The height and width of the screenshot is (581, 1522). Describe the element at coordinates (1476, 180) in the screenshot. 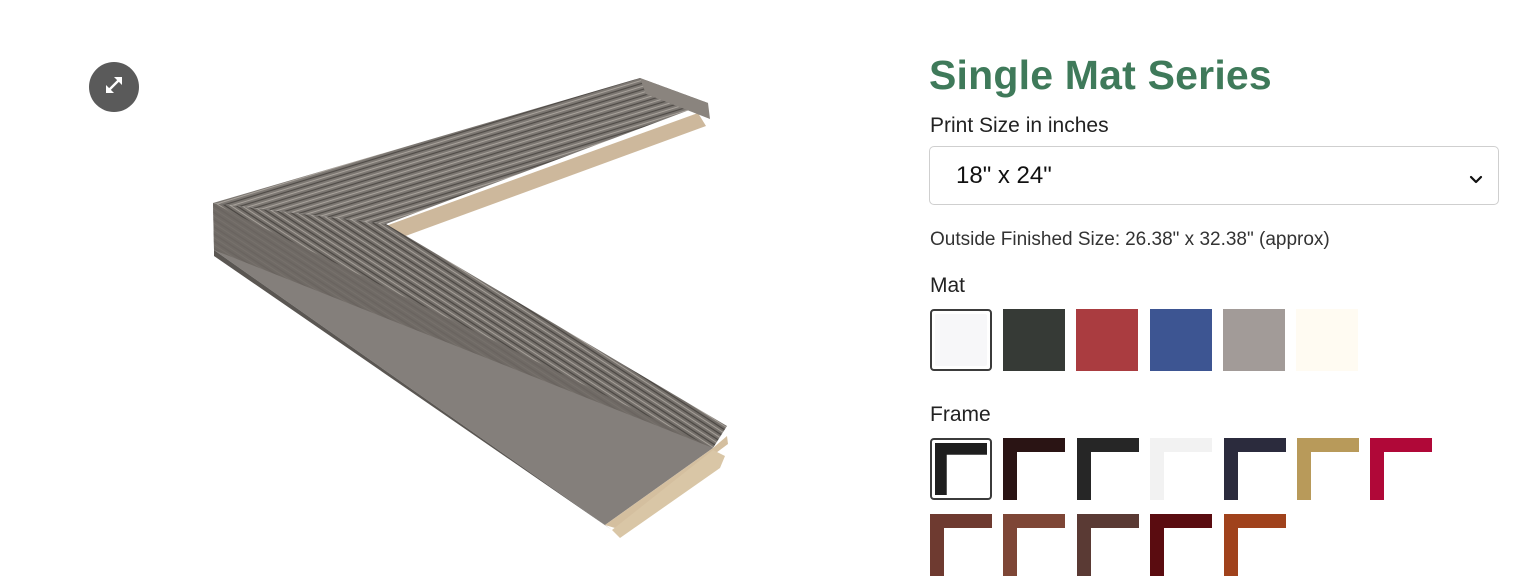

I see `chevron-down-icon` at that location.